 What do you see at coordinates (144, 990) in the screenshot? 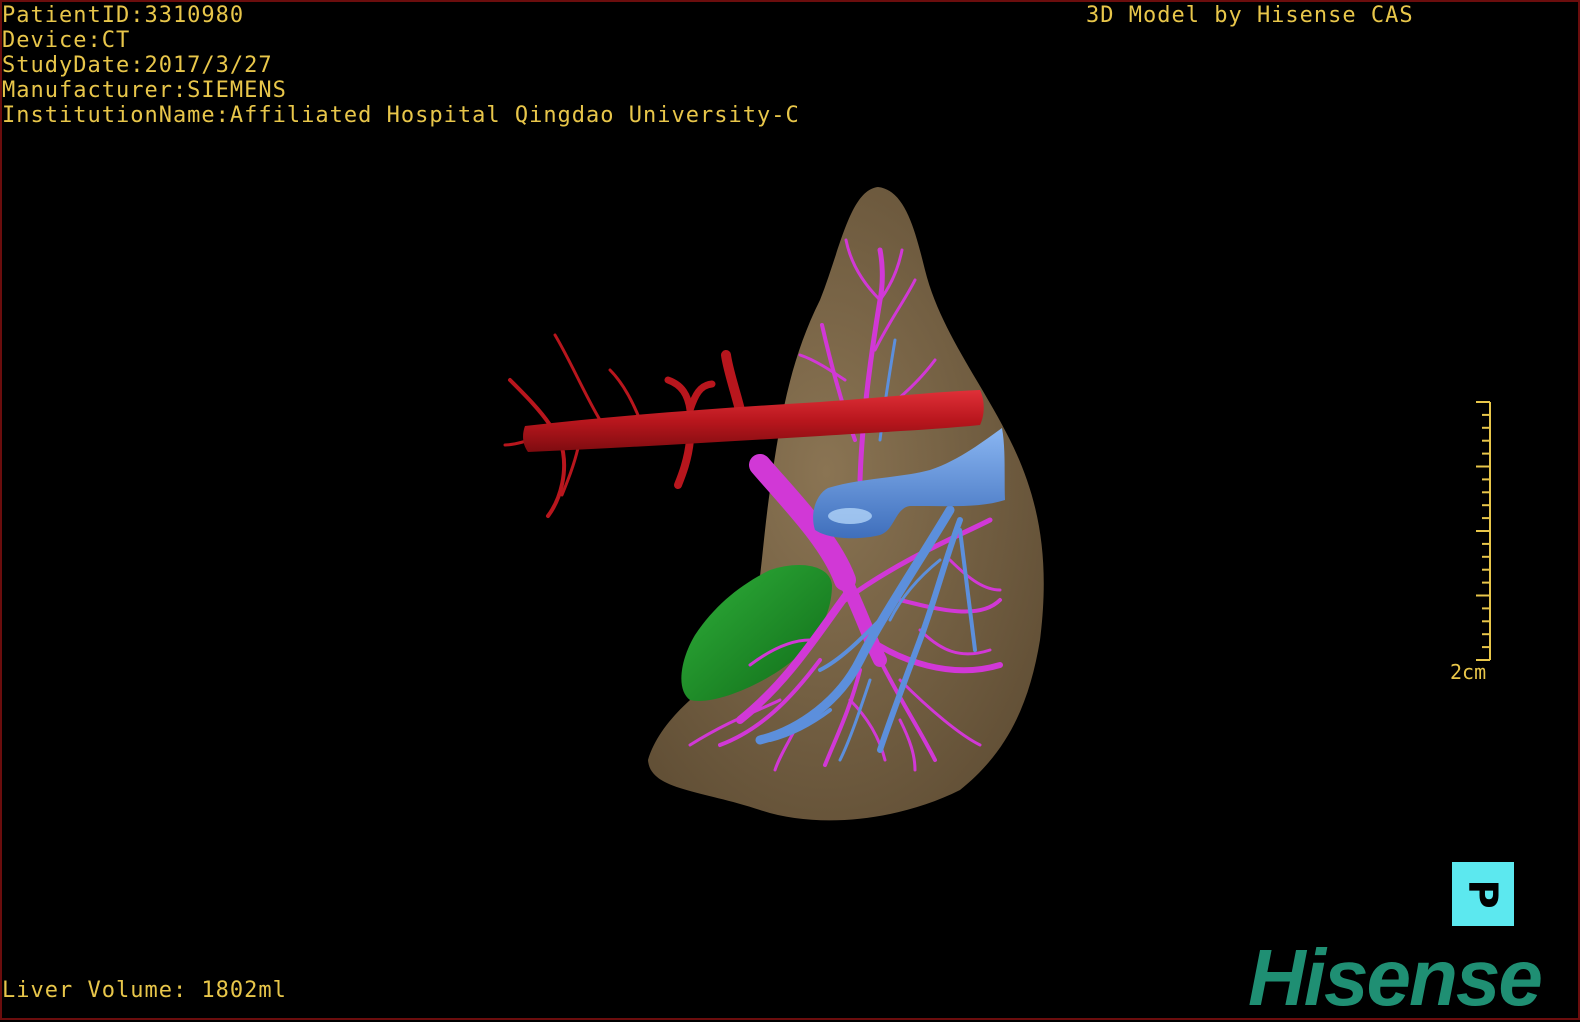
I see `liver-volume: Liver Volume: 1802ml` at bounding box center [144, 990].